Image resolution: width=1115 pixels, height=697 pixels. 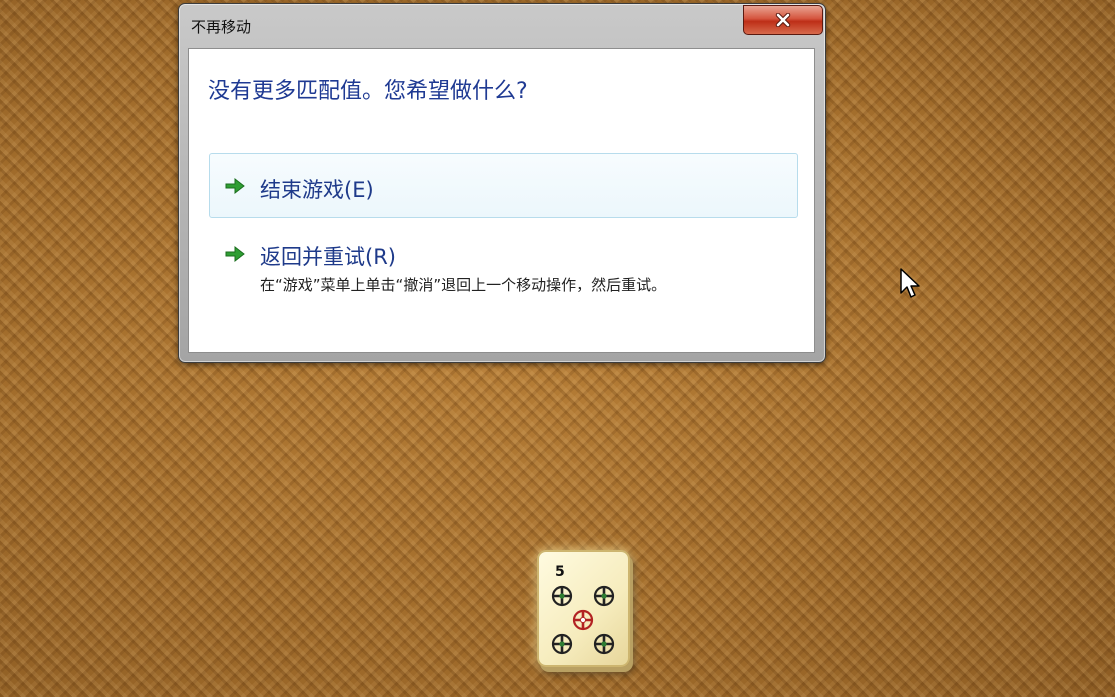 I want to click on close-button, so click(x=783, y=20).